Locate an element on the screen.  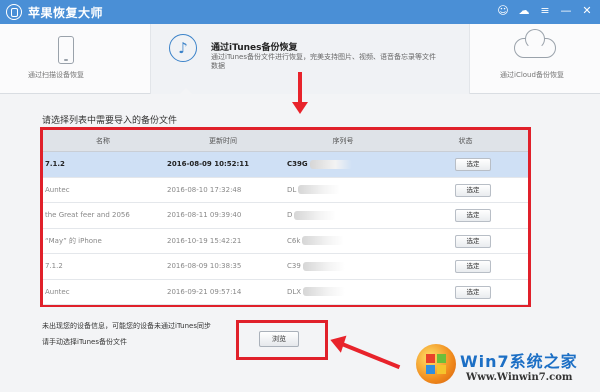
browse-button: 浏览 is located at coordinates (279, 339).